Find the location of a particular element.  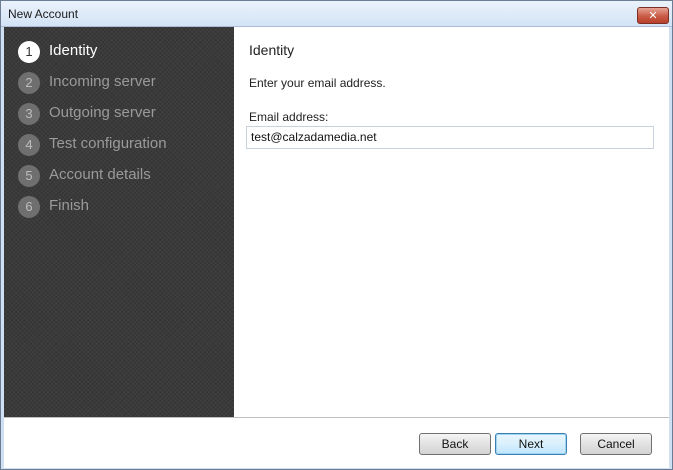

step-account-details: 5 Account details is located at coordinates (123, 176).